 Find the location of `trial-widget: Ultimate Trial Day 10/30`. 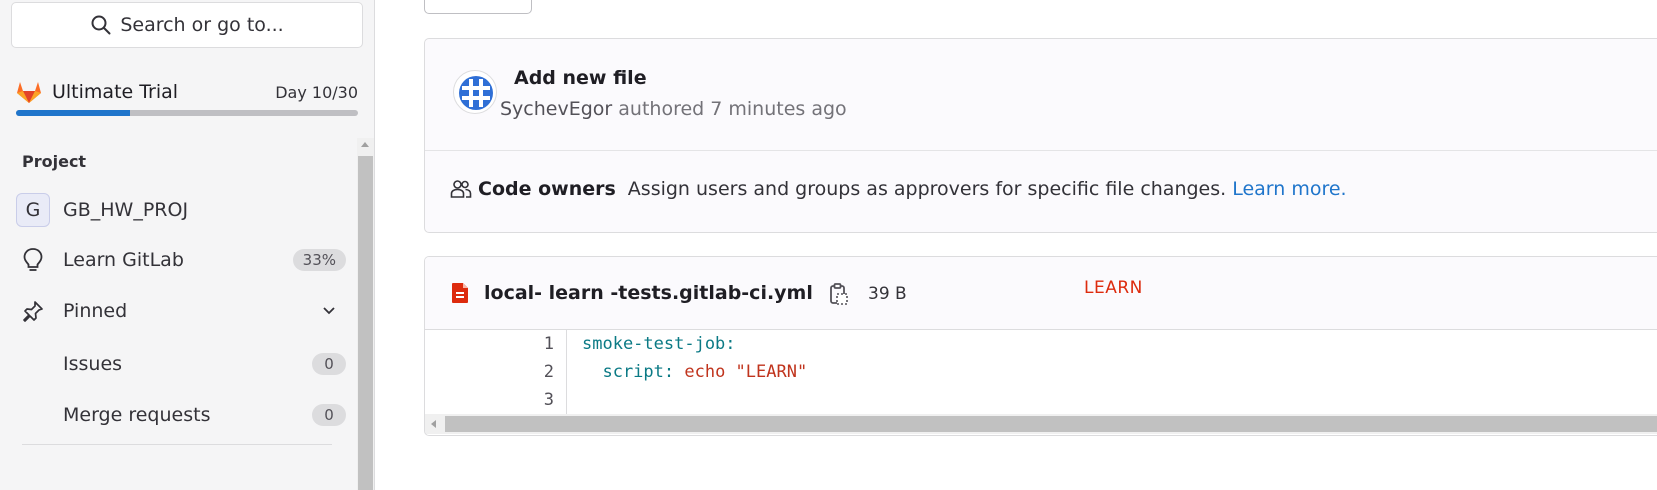

trial-widget: Ultimate Trial Day 10/30 is located at coordinates (187, 98).